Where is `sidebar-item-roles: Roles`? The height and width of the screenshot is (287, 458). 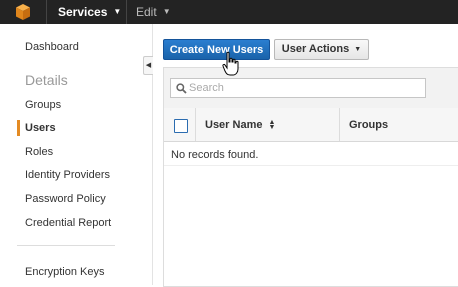
sidebar-item-roles: Roles is located at coordinates (39, 152).